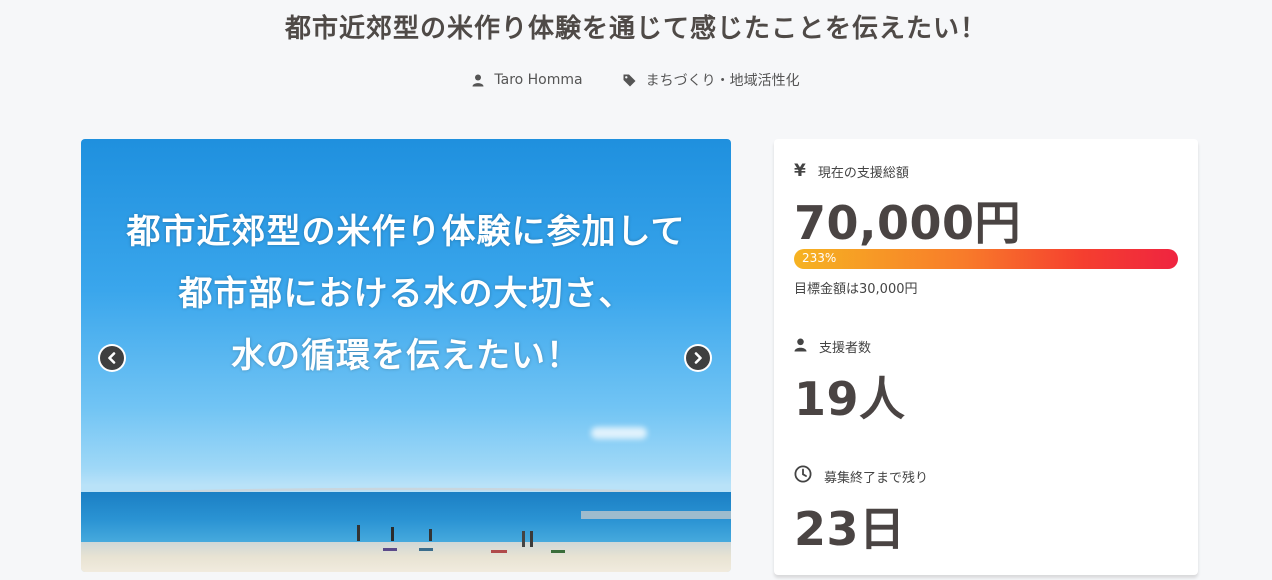 Image resolution: width=1272 pixels, height=580 pixels. I want to click on funding-progress-bar: 233%, so click(986, 259).